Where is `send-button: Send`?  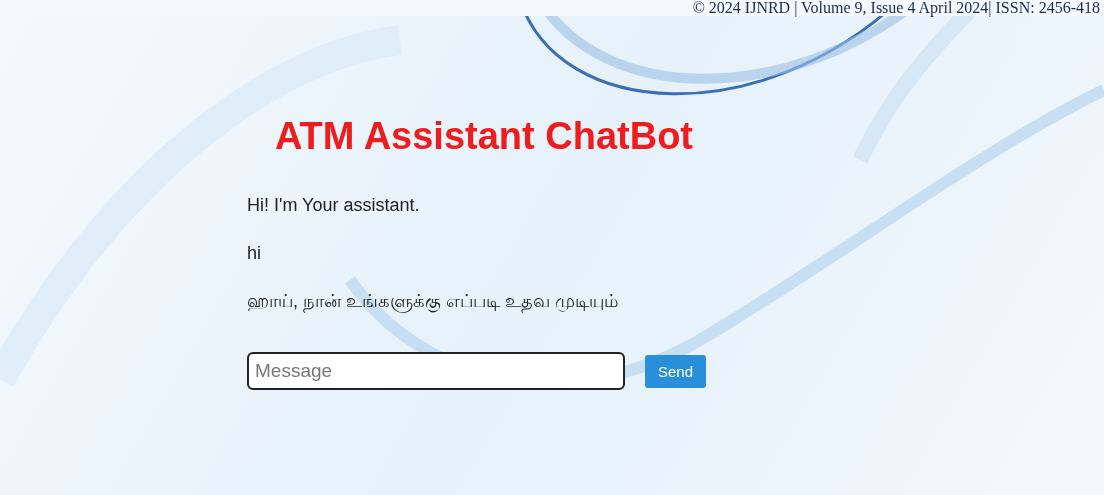 send-button: Send is located at coordinates (676, 371).